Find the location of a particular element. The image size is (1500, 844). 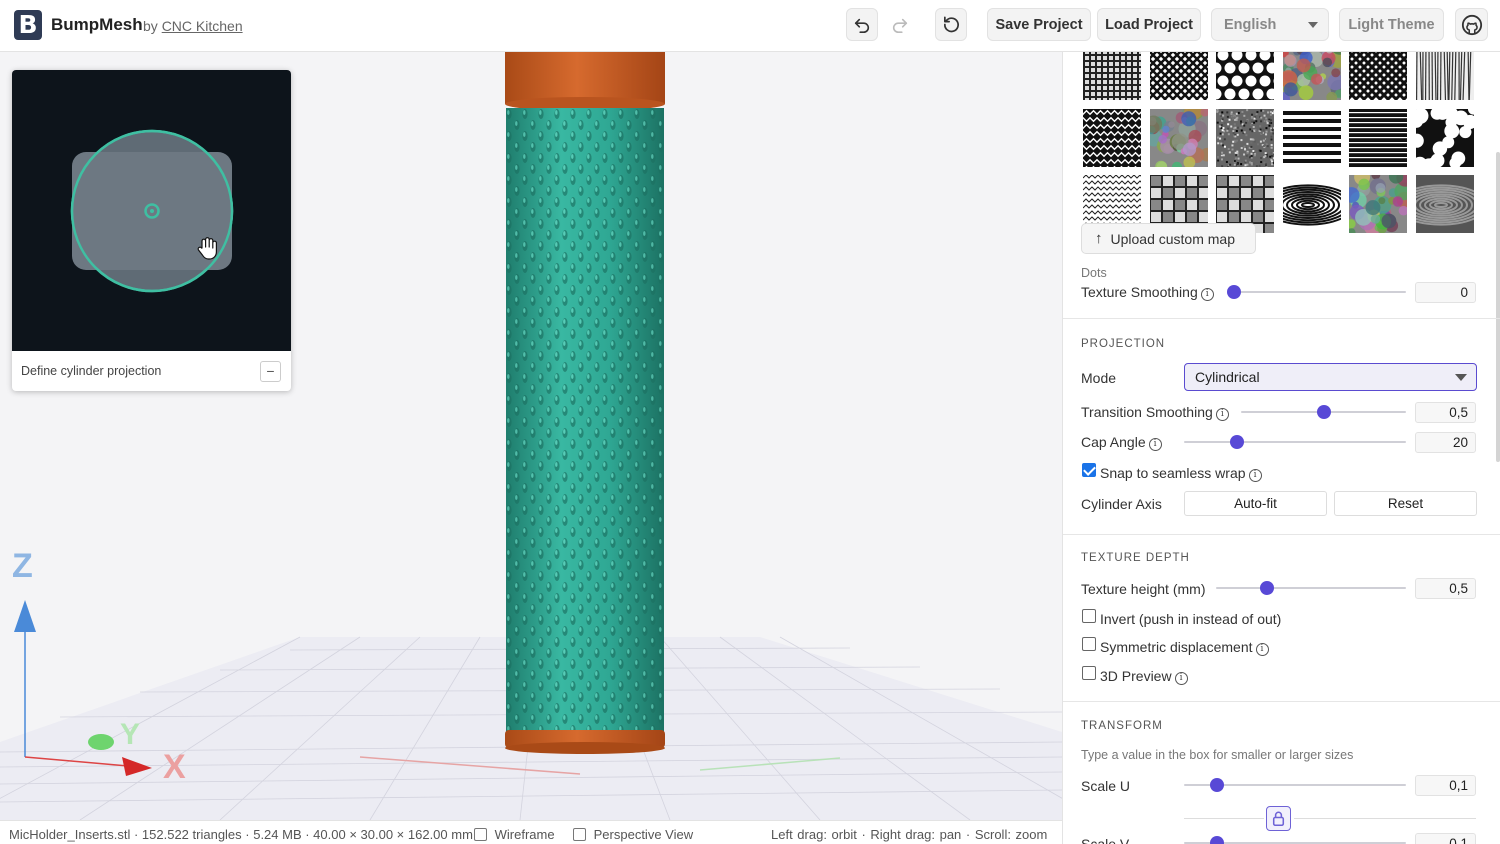

auto-fit-button: Auto-fit is located at coordinates (1255, 503).